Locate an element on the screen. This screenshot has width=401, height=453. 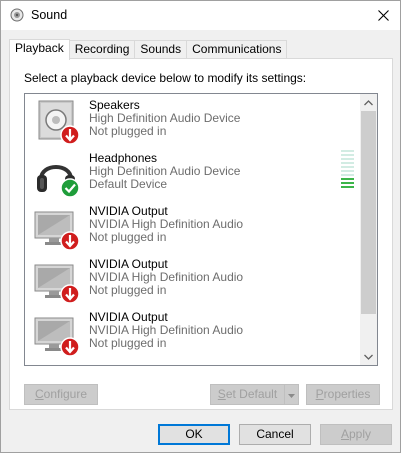
chevron-up-icon is located at coordinates (368, 102).